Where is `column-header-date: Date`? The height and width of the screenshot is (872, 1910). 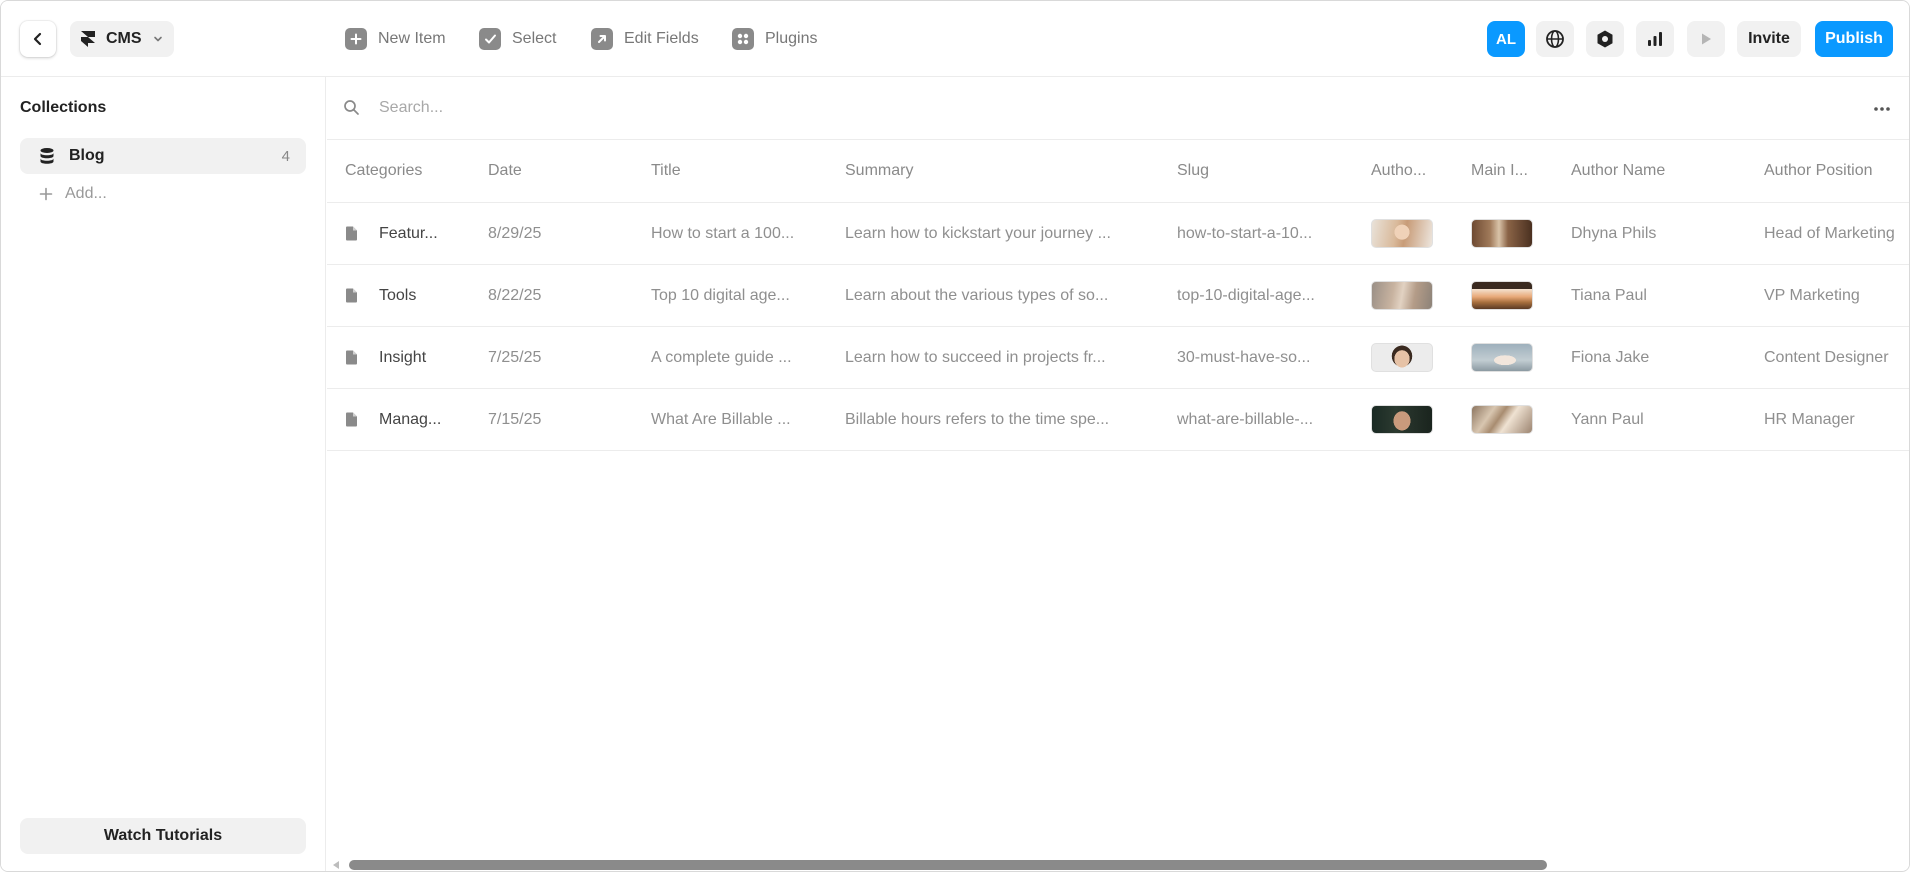
column-header-date: Date is located at coordinates (553, 171).